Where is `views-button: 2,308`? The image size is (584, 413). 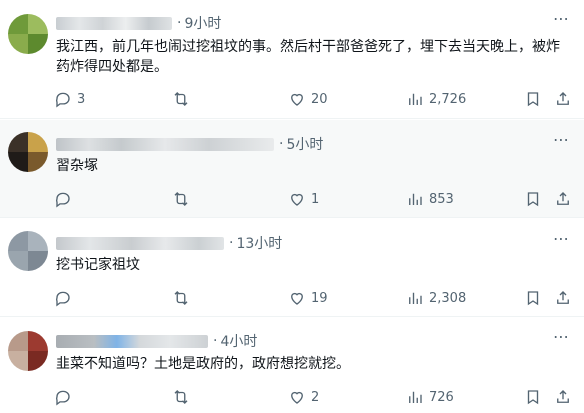 views-button: 2,308 is located at coordinates (436, 298).